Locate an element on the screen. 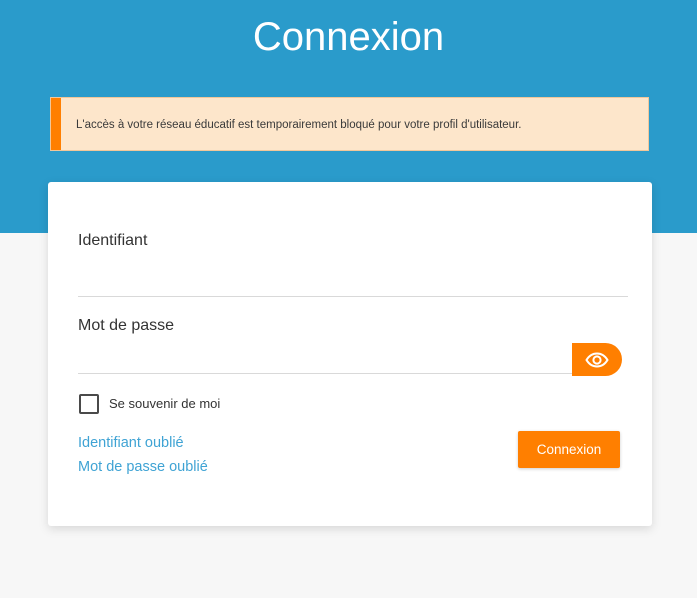  page-title: Connexion is located at coordinates (348, 37).